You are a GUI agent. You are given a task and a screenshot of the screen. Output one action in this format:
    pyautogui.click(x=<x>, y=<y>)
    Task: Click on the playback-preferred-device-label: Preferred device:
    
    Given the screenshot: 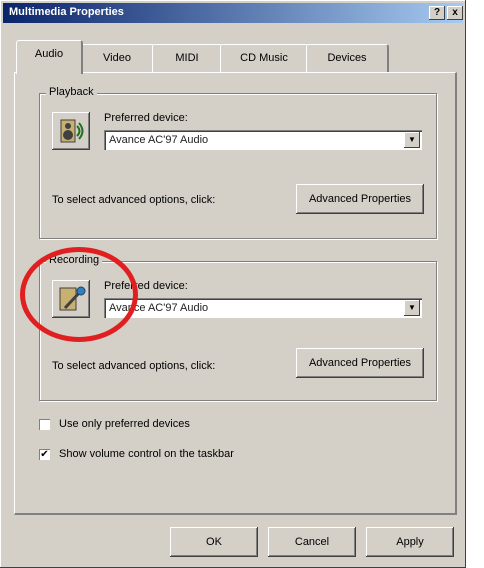 What is the action you would take?
    pyautogui.click(x=146, y=118)
    